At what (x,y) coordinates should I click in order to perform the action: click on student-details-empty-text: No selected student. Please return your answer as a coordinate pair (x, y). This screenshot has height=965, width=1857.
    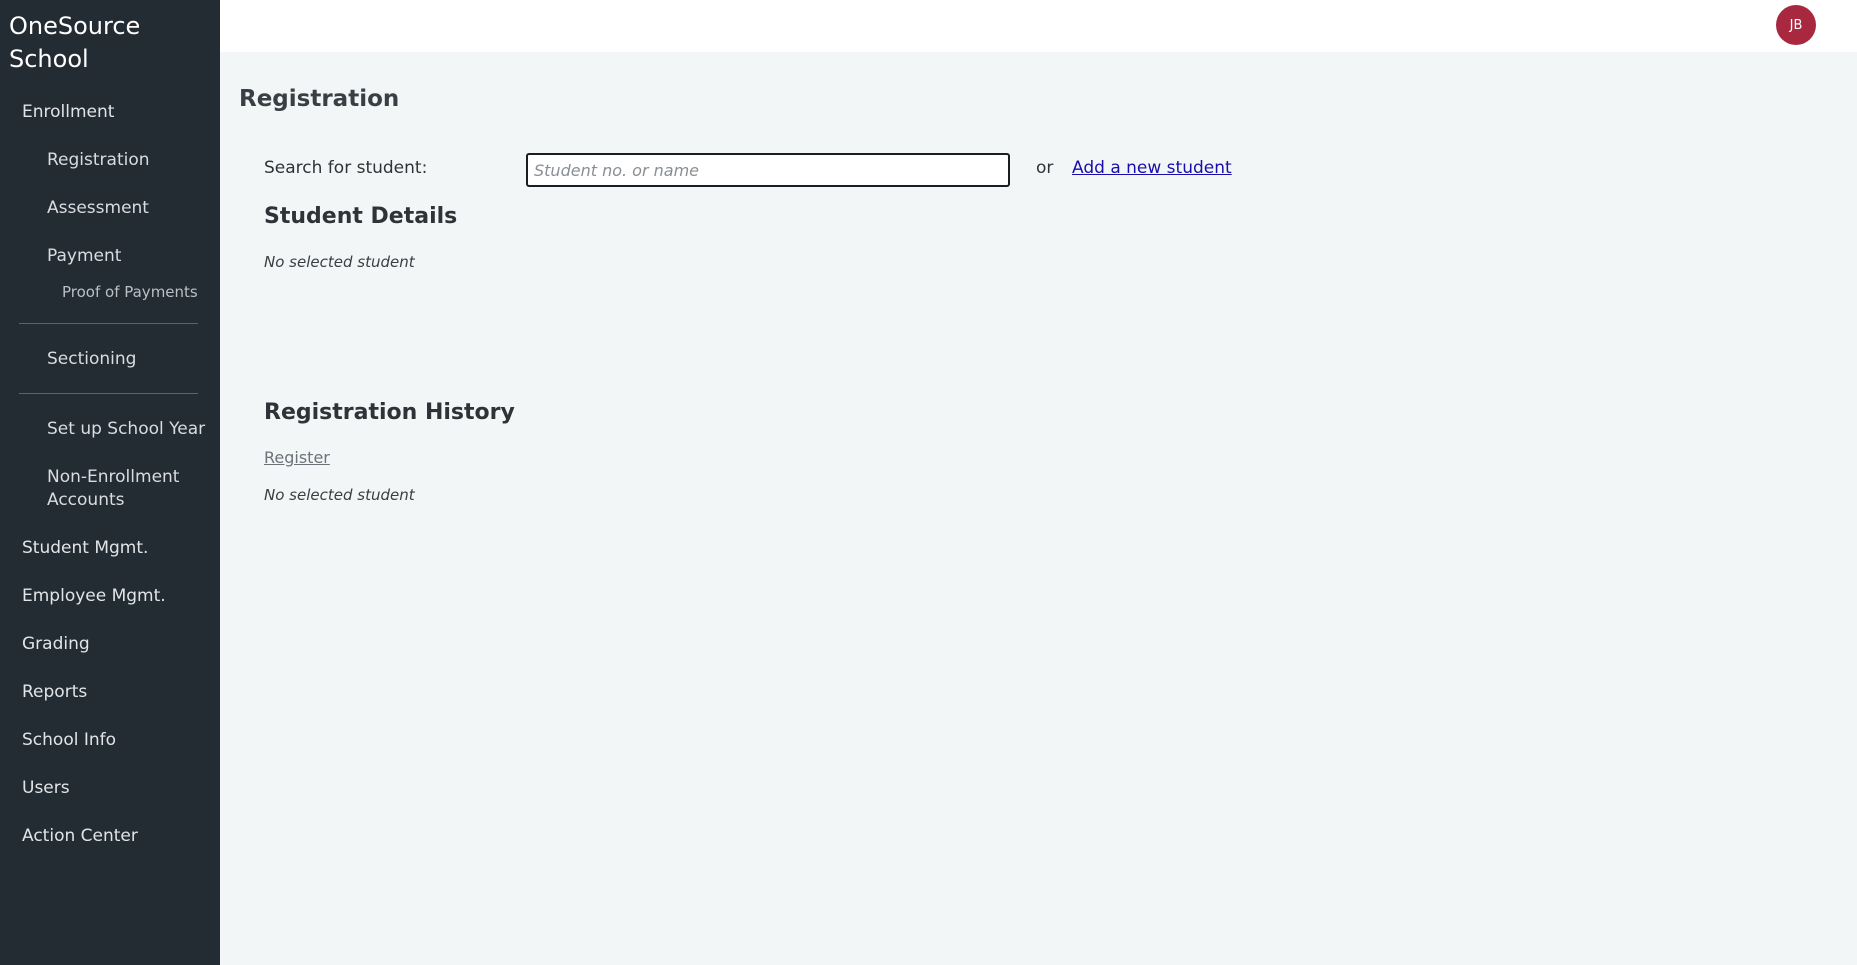
    Looking at the image, I should click on (339, 262).